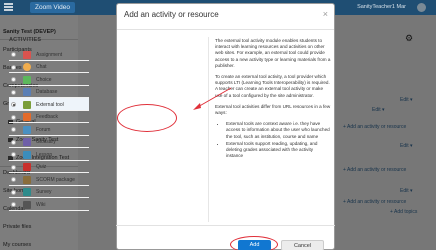 This screenshot has height=250, width=436. I want to click on annotation-arrow-icon, so click(212, 98).